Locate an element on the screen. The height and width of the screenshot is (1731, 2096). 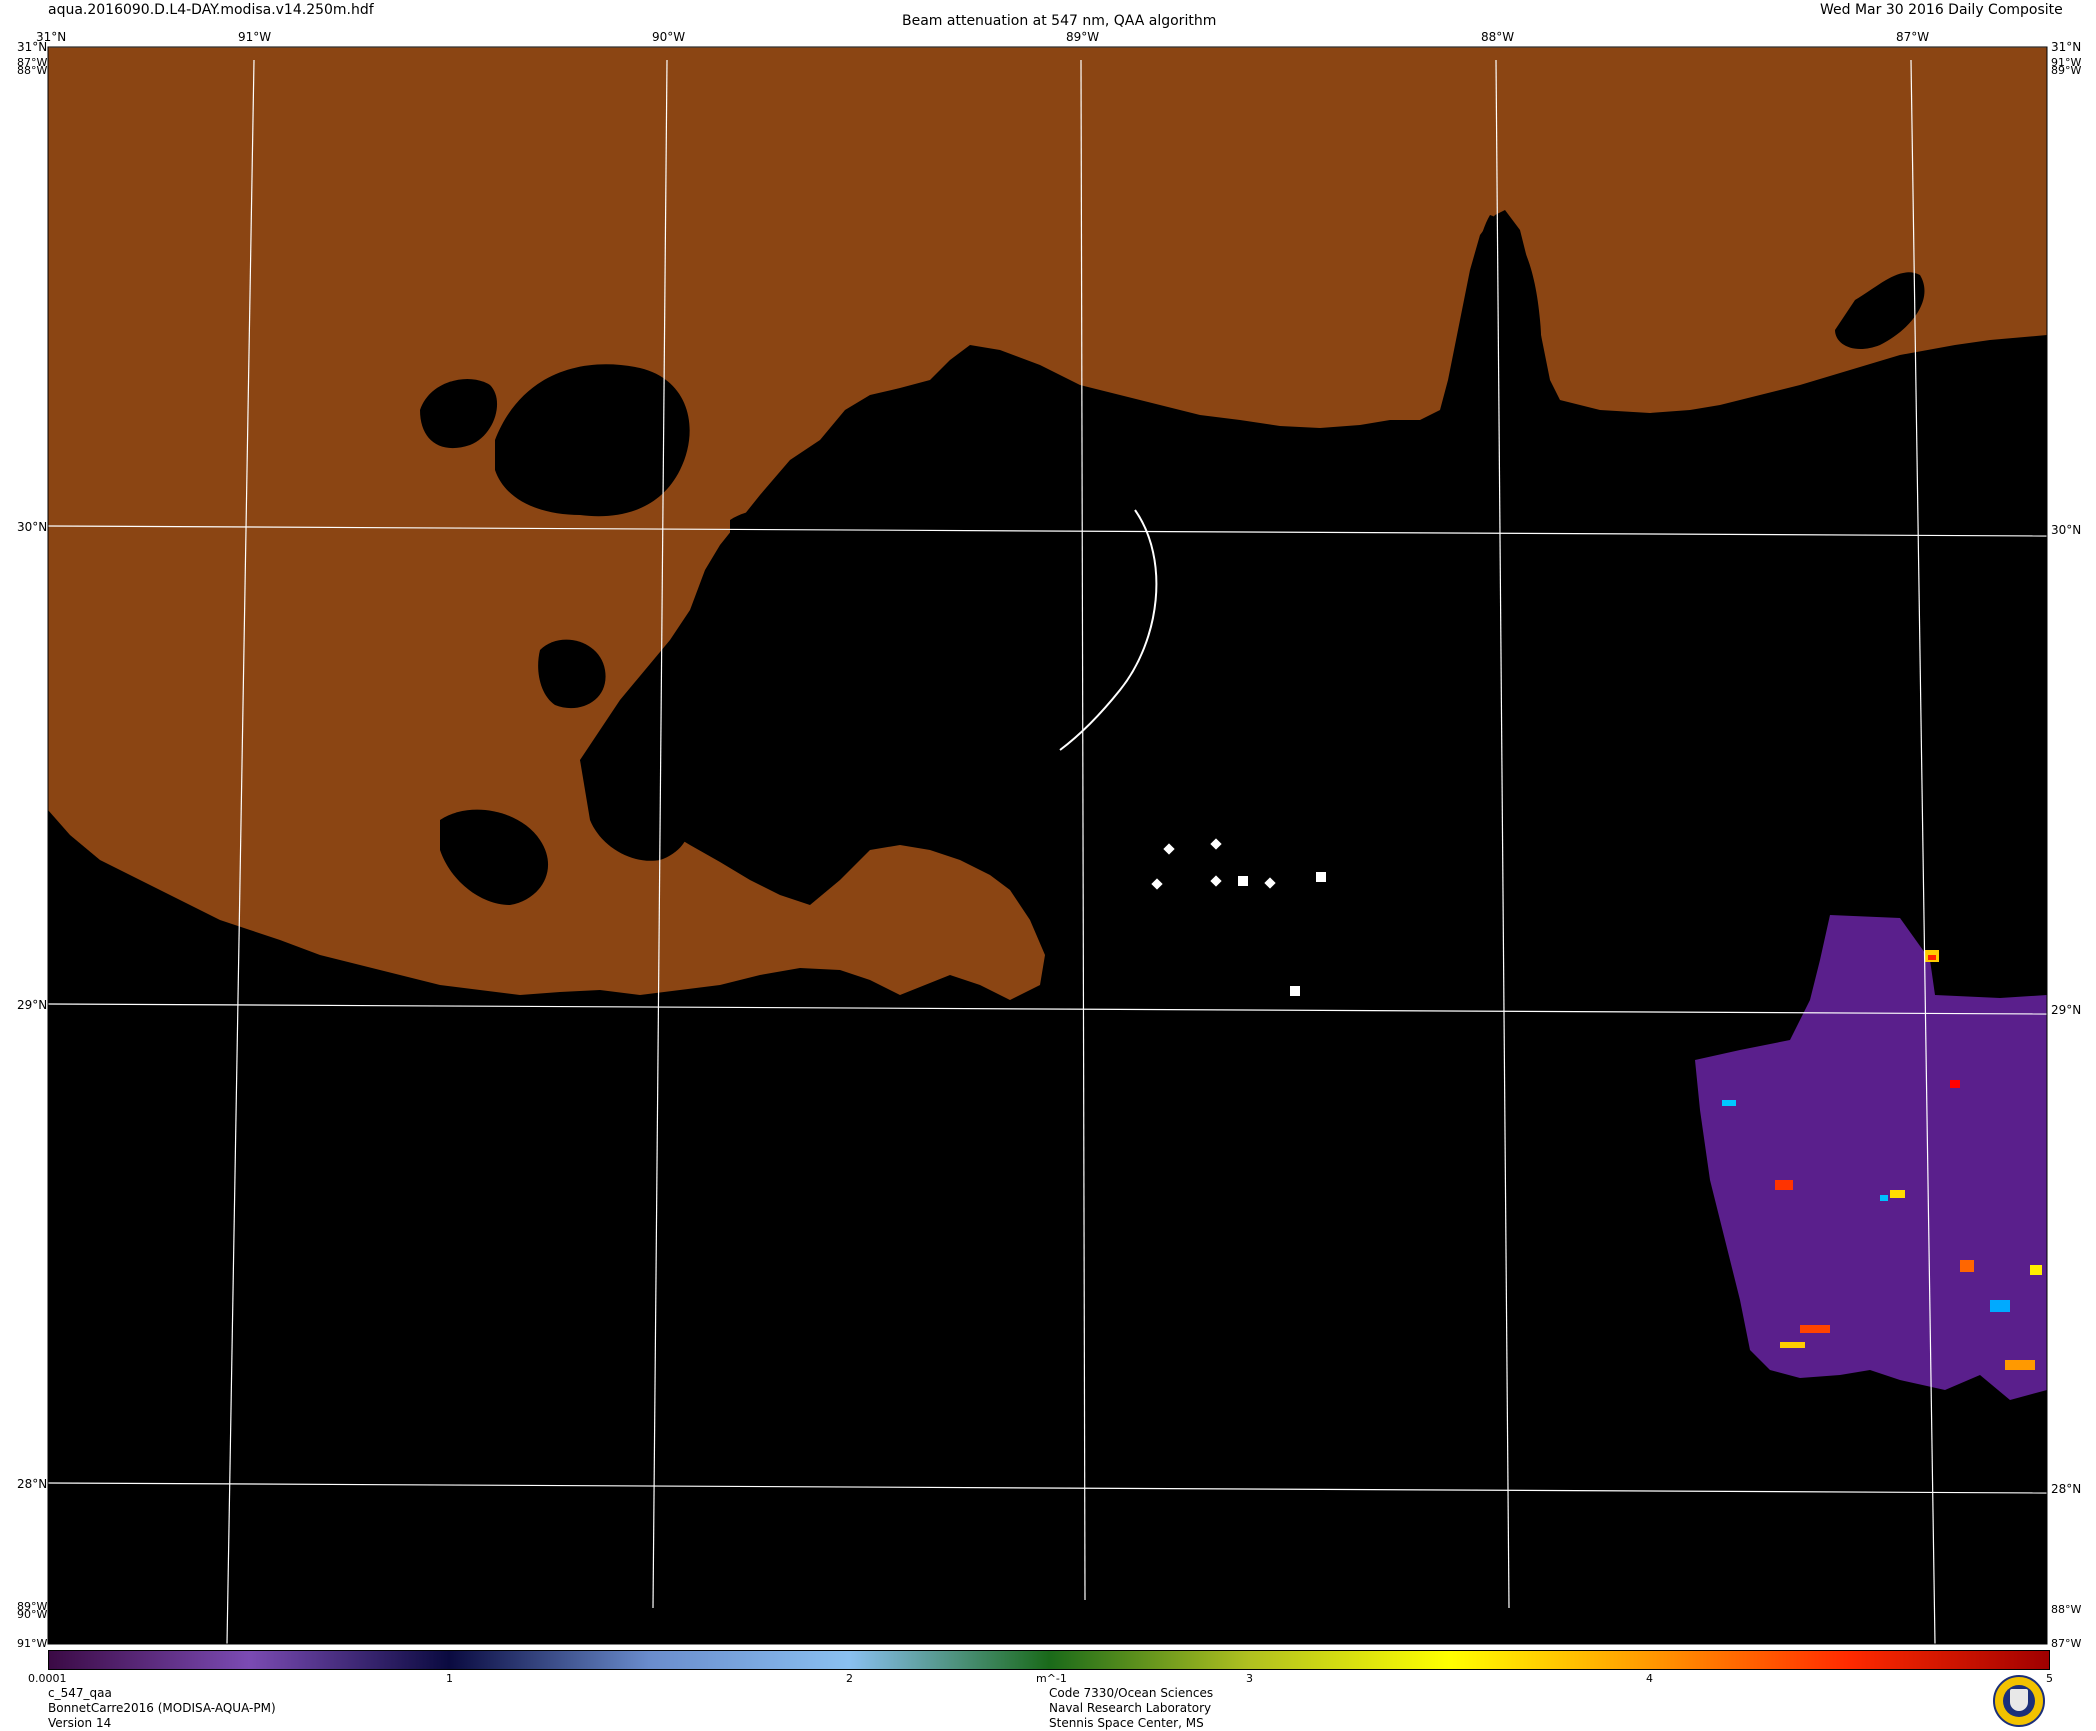
version-label: Version 14 is located at coordinates (80, 1723).